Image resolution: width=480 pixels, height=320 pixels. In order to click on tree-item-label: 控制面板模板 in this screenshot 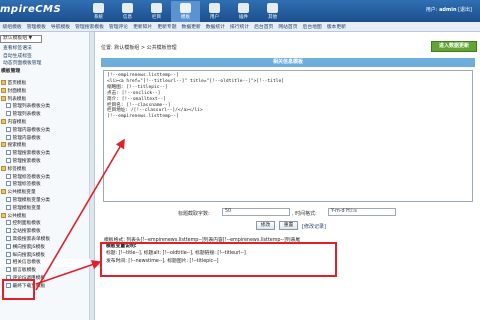, I will do `click(26, 224)`.